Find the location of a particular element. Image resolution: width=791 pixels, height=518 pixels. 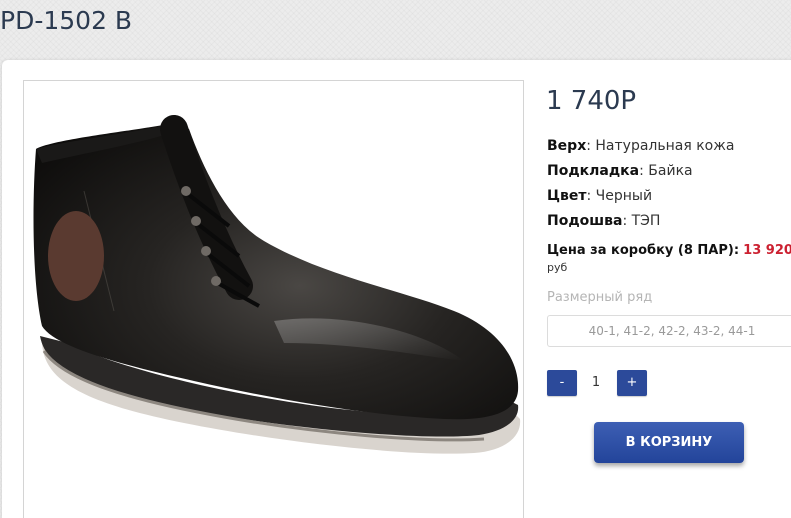

spec-upper: Верх: Натуральная кожа is located at coordinates (641, 146).